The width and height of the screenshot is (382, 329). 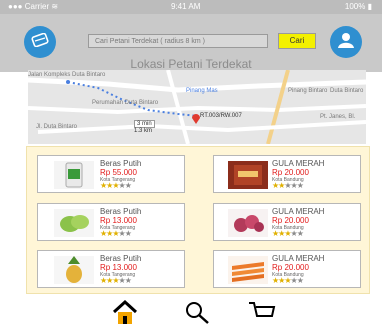 What do you see at coordinates (144, 124) in the screenshot?
I see `route-time-label: 3 min` at bounding box center [144, 124].